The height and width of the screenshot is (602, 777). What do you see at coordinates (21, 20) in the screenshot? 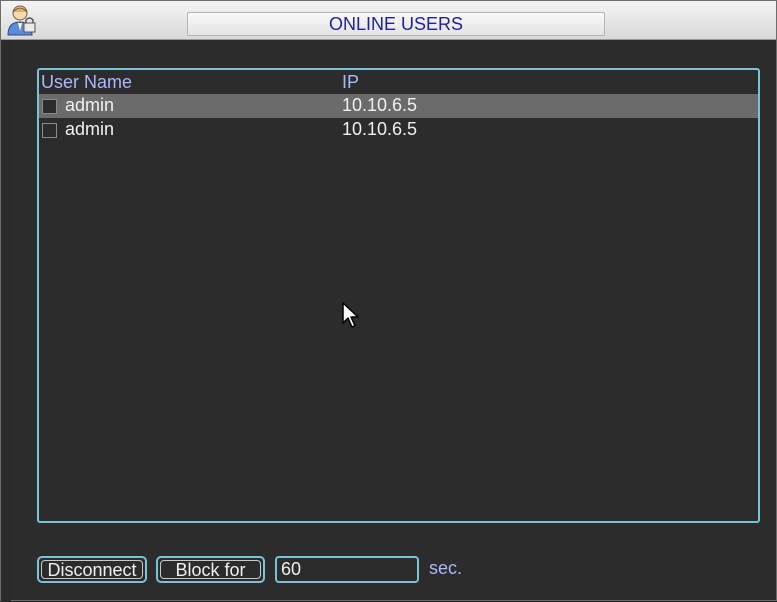
I see `user-lock-icon` at bounding box center [21, 20].